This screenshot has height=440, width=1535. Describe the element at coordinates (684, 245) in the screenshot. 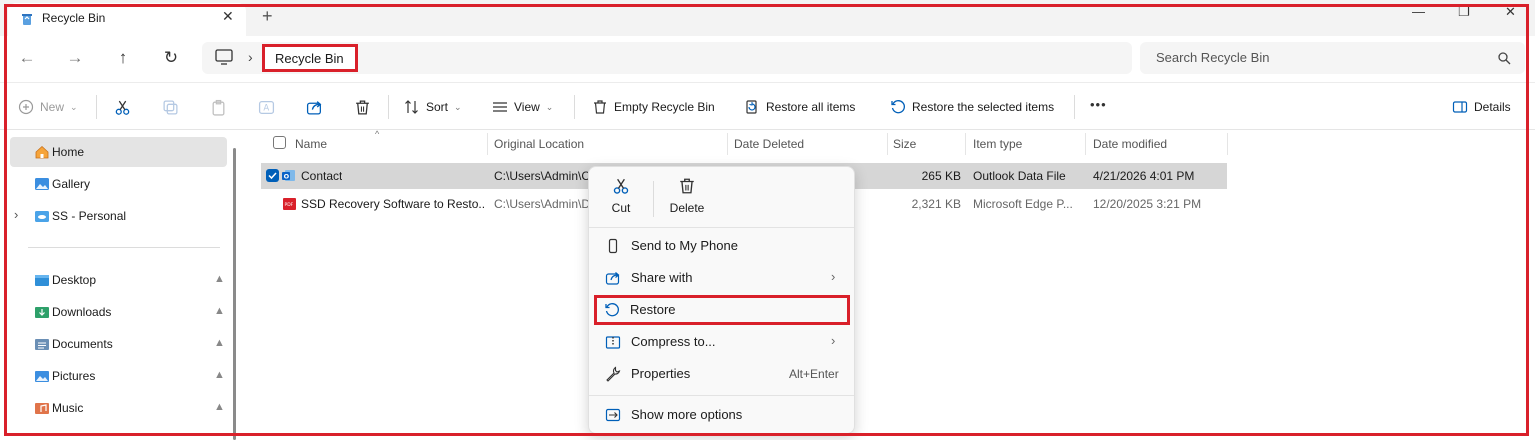

I see `send-to-phone-label: Send to My Phone` at that location.